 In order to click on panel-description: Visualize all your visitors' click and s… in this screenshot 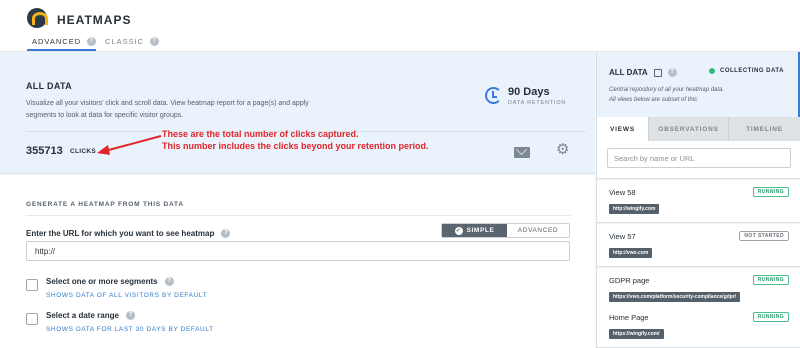, I will do `click(167, 109)`.